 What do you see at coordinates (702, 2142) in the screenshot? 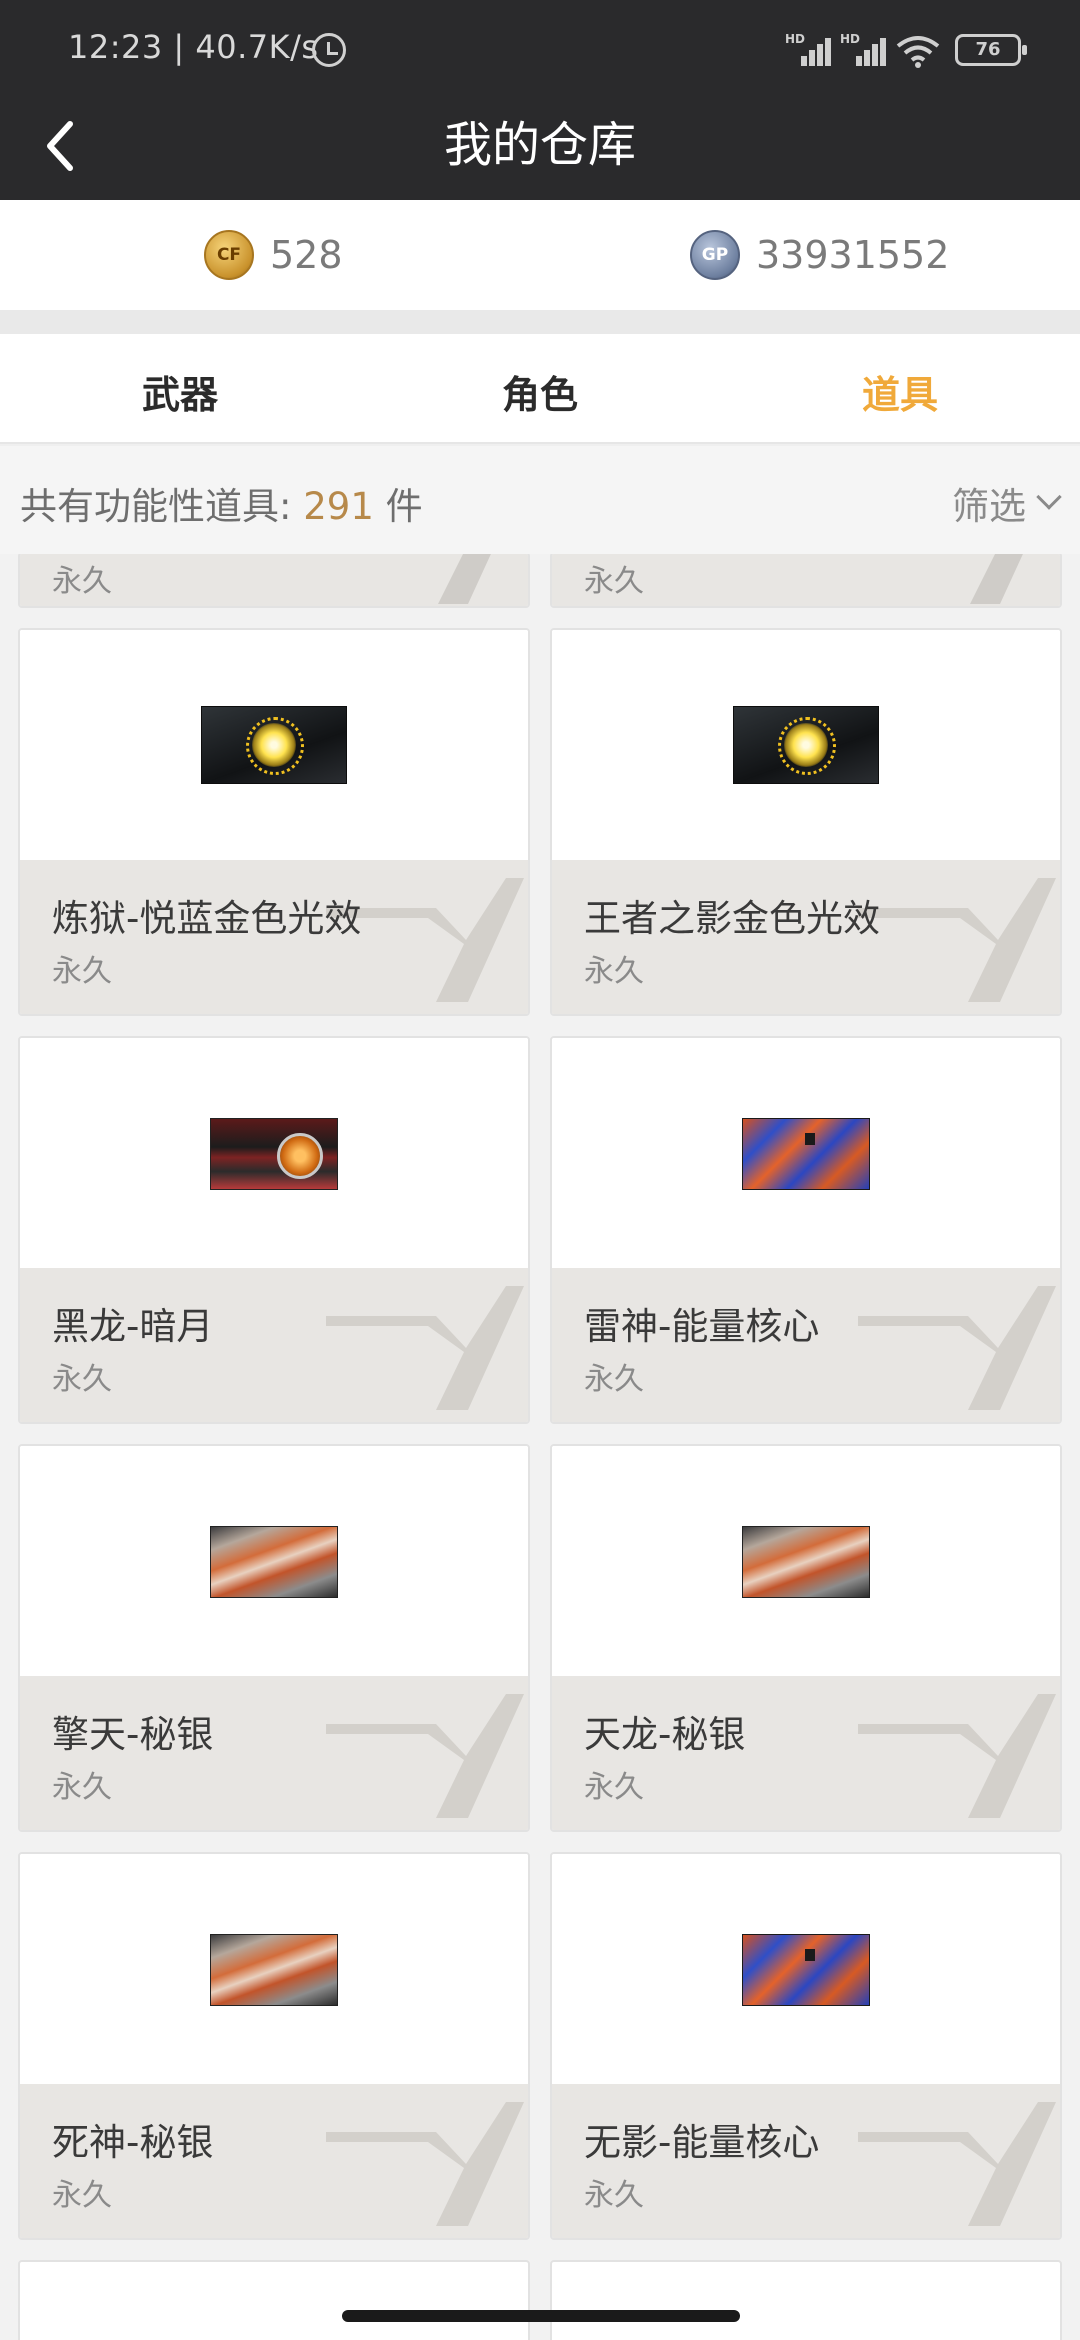
I see `item-name: 无影-能量核心` at bounding box center [702, 2142].